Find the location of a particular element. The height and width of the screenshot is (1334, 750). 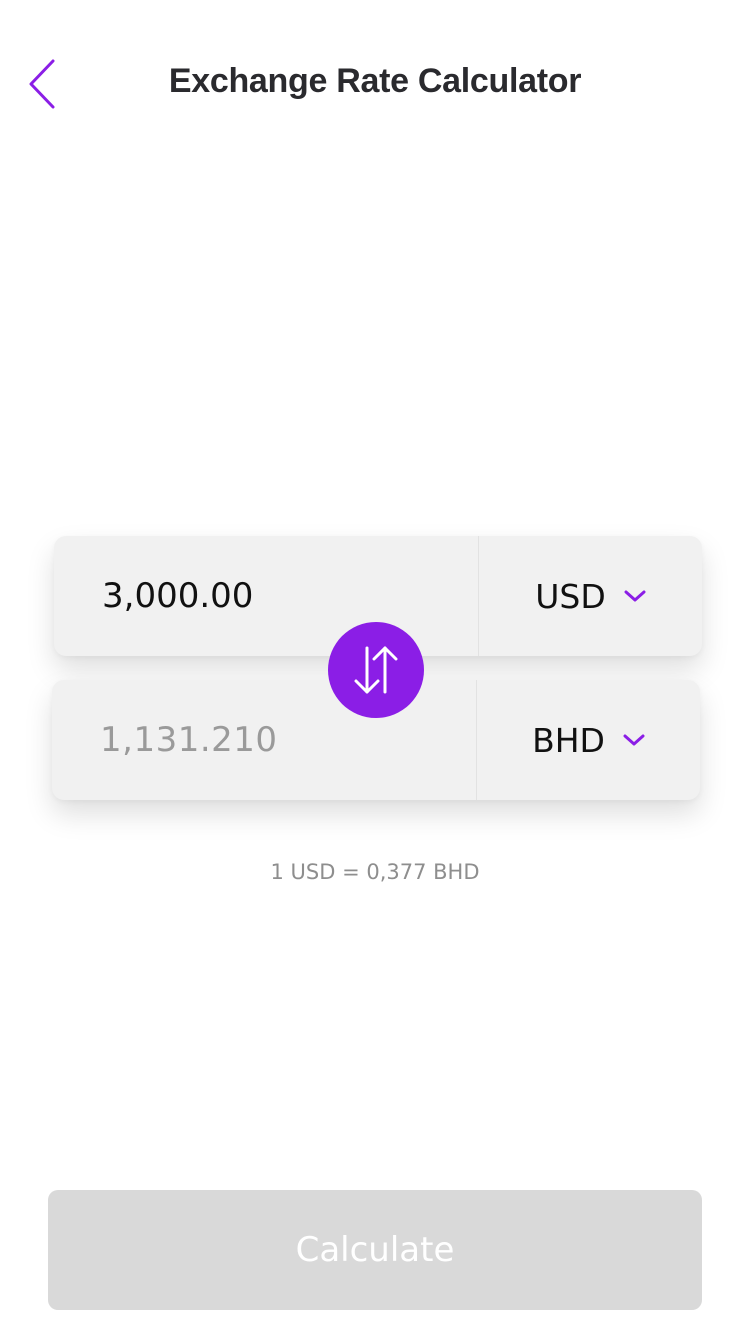

page-title: Exchange Rate Calculator is located at coordinates (375, 81).